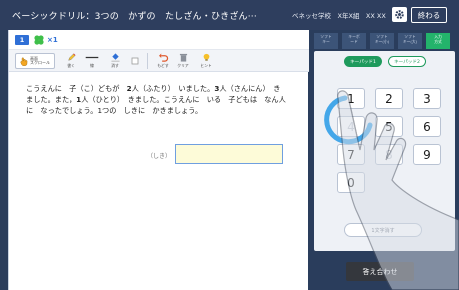  I want to click on keypad-2-tab: キーパッド2, so click(407, 61).